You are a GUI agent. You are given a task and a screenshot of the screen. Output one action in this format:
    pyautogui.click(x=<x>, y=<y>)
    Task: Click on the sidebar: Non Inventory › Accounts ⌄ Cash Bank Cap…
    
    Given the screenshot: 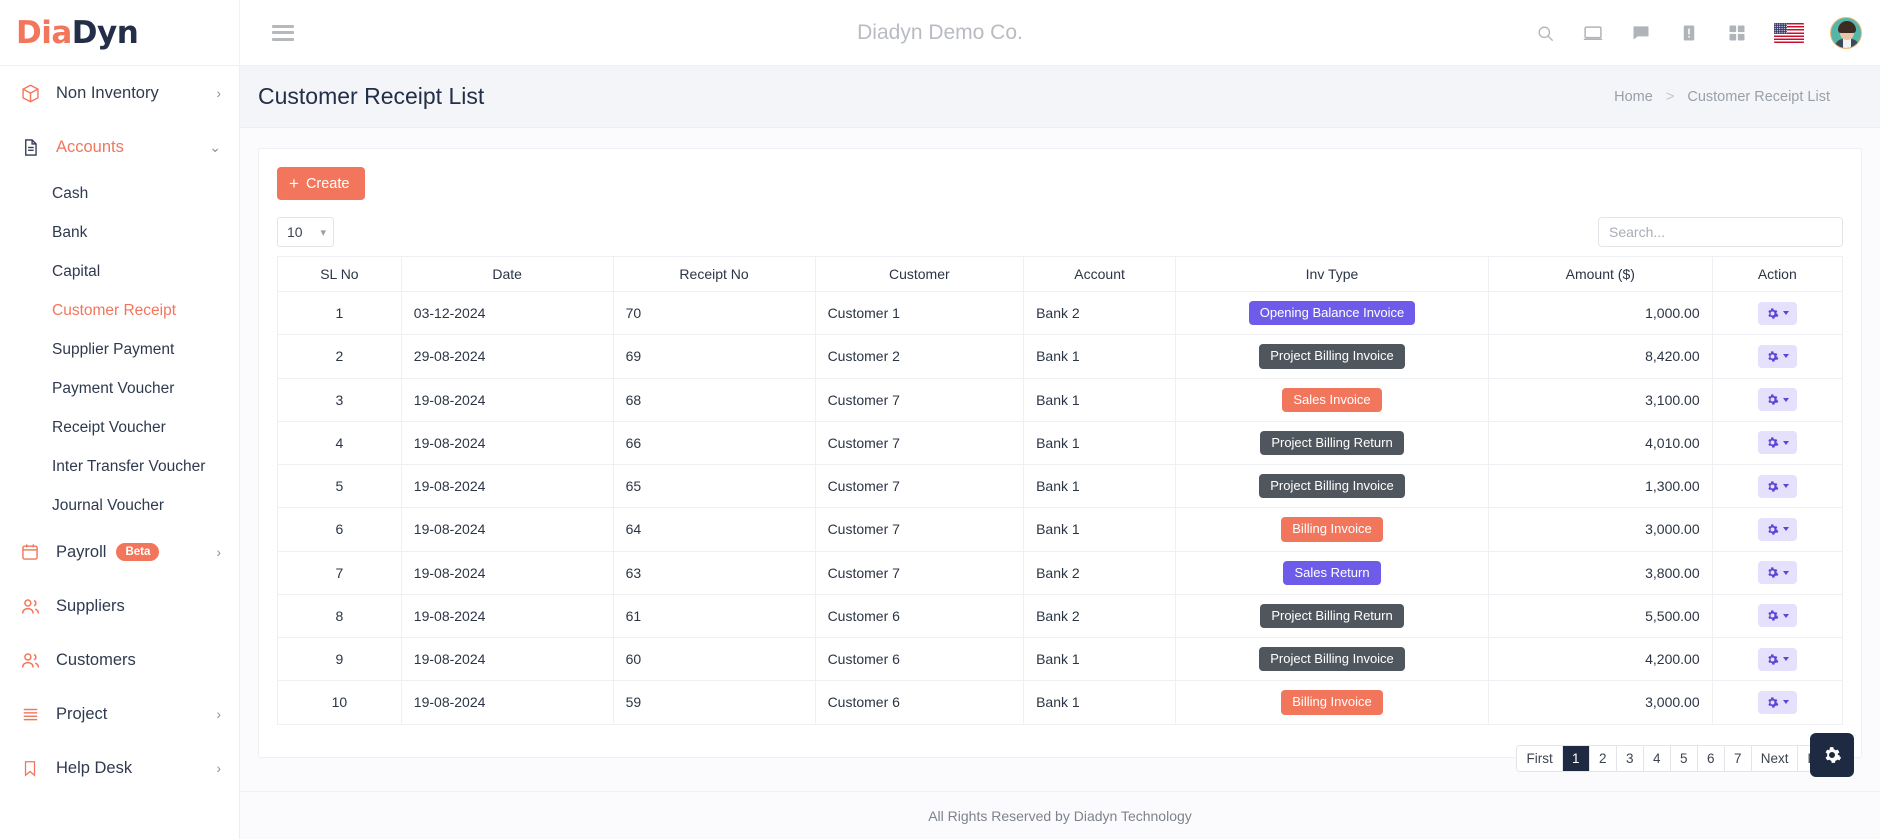 What is the action you would take?
    pyautogui.click(x=120, y=452)
    